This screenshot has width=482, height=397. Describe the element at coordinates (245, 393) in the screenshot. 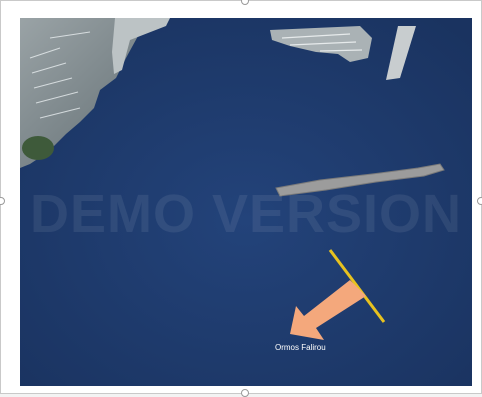

I see `resize-handle-bottom` at that location.